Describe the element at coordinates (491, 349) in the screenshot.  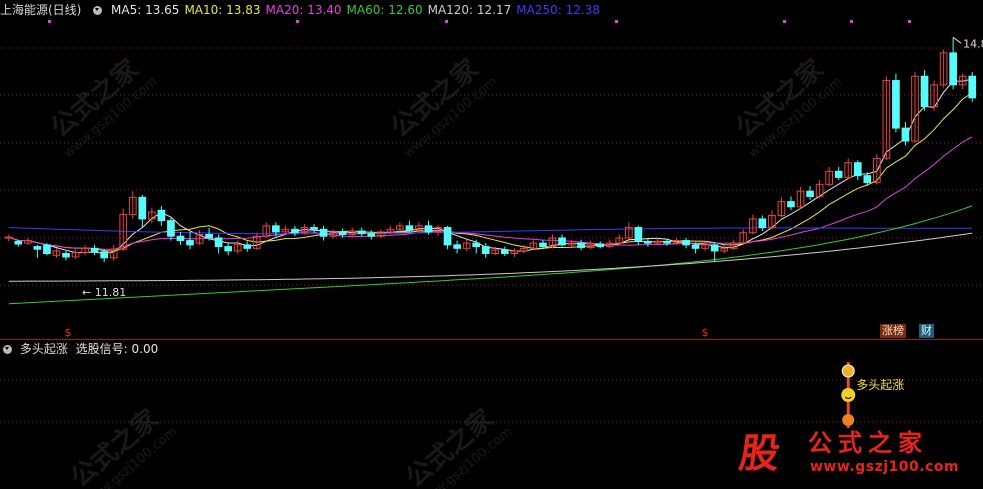
I see `indicator-header: 多头起涨 选股信号: 0.00` at that location.